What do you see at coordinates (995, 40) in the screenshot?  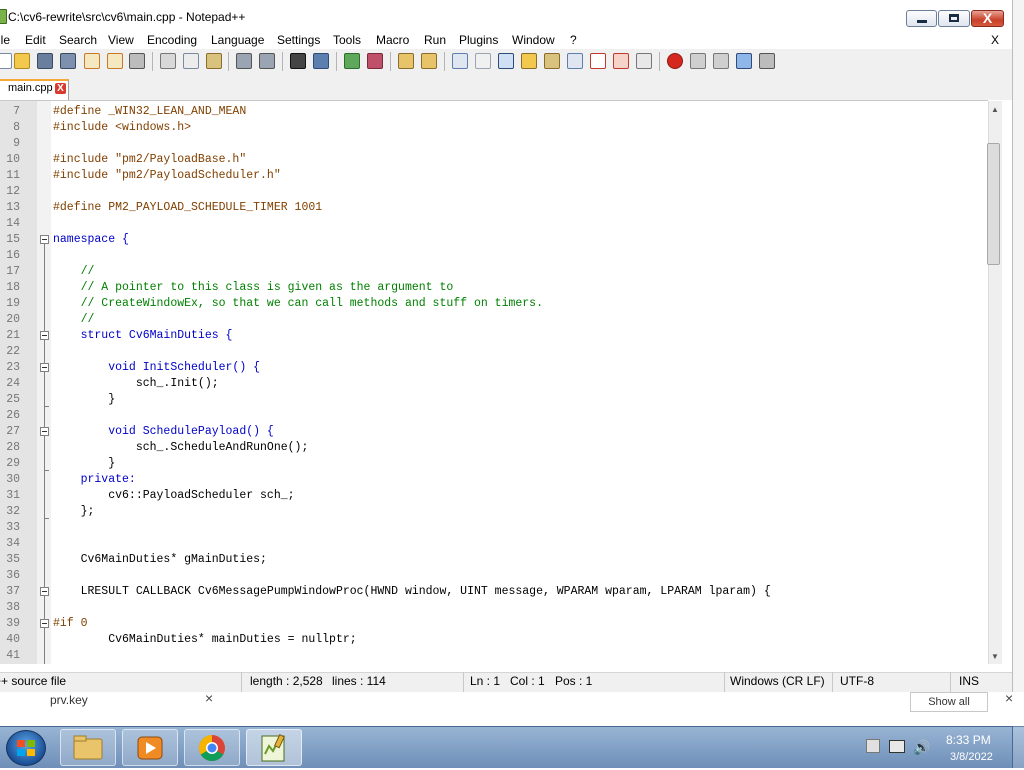 I see `close-document-button: X` at bounding box center [995, 40].